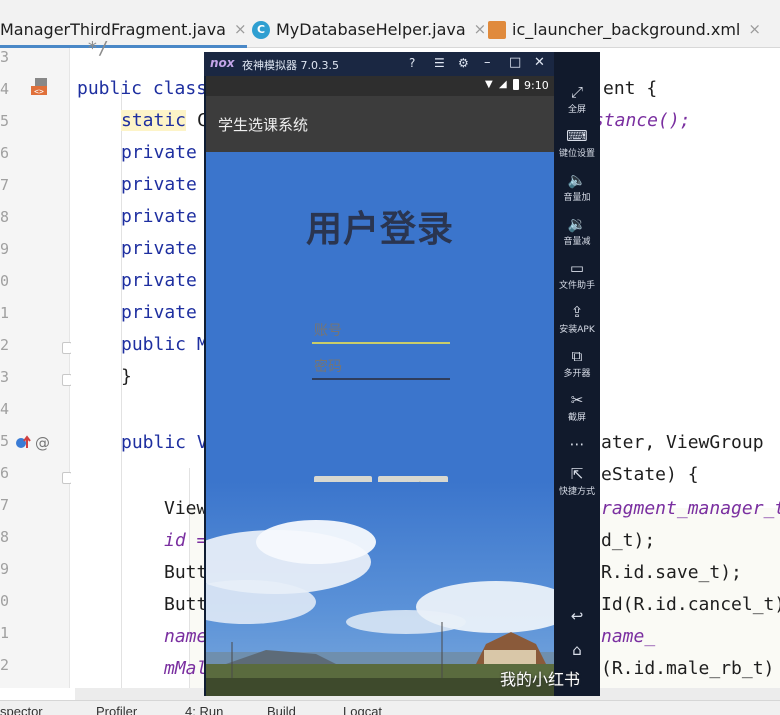 The height and width of the screenshot is (715, 780). Describe the element at coordinates (577, 400) in the screenshot. I see `screenshot-icon: ✂` at that location.